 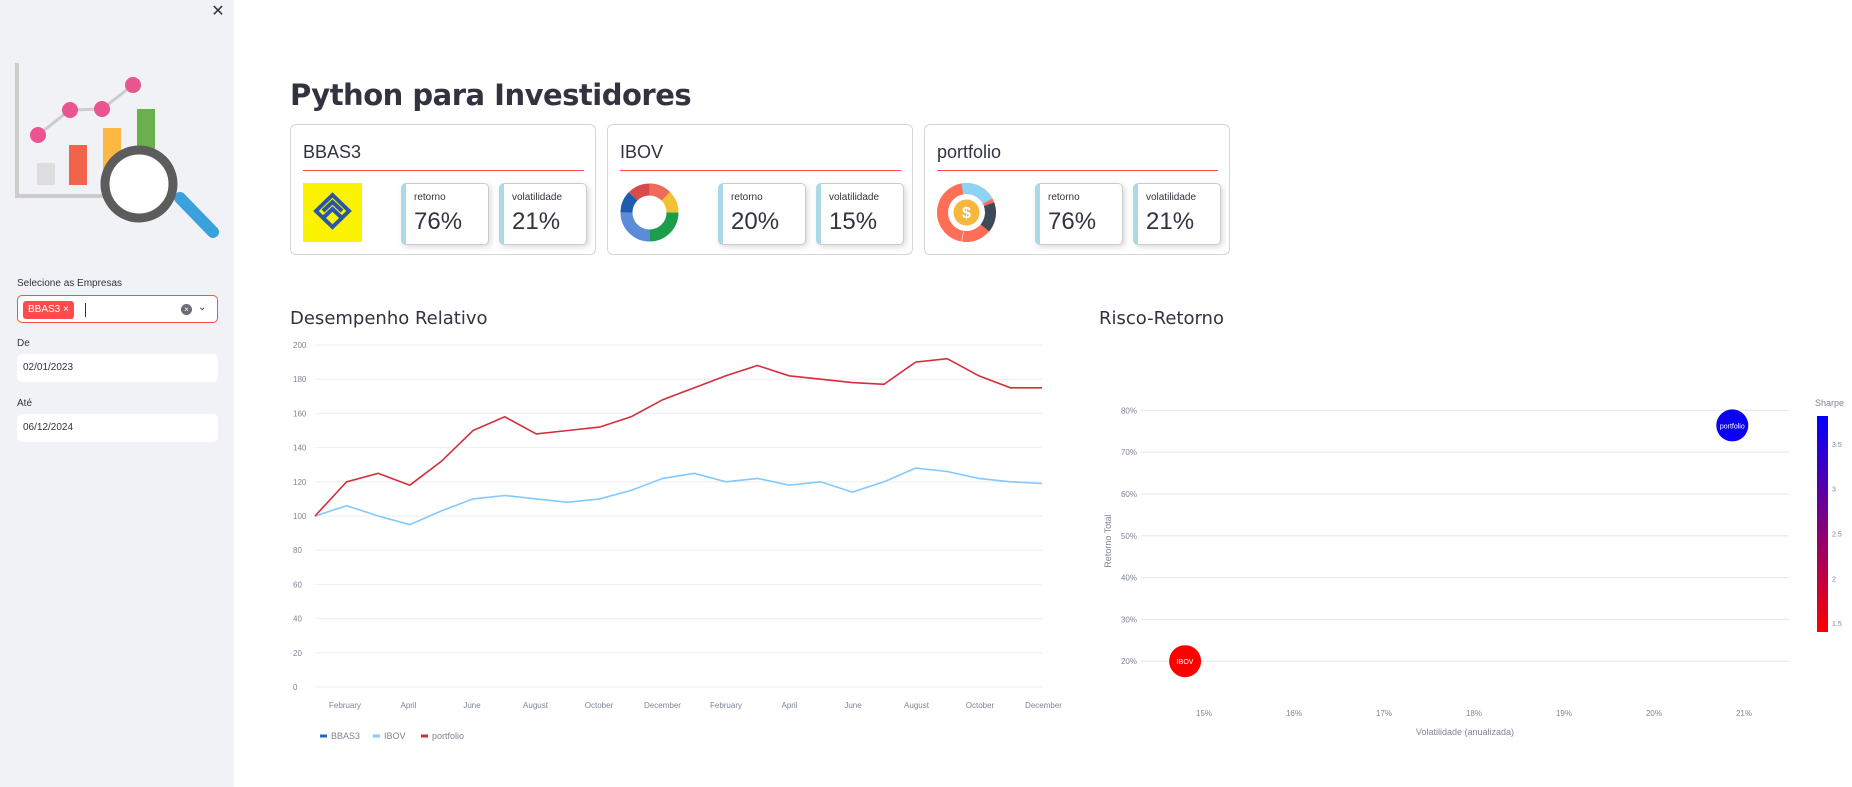 I want to click on scatter-chart-title: Risco-Retorno, so click(x=1161, y=318).